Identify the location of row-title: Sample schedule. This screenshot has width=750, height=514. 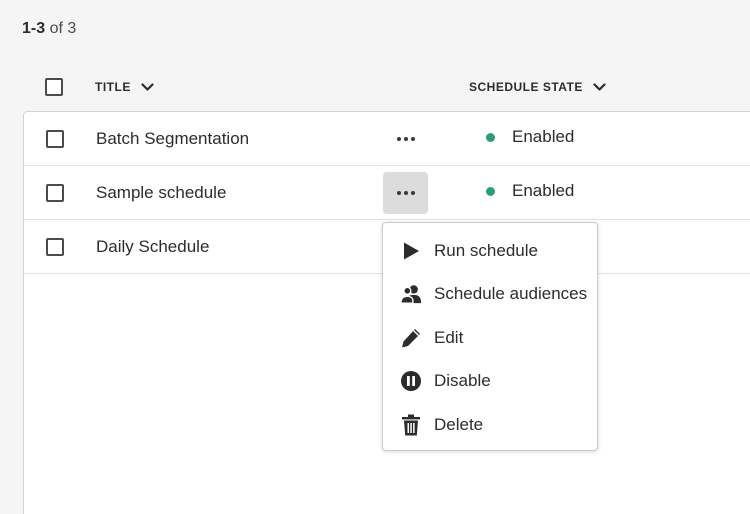
(161, 193).